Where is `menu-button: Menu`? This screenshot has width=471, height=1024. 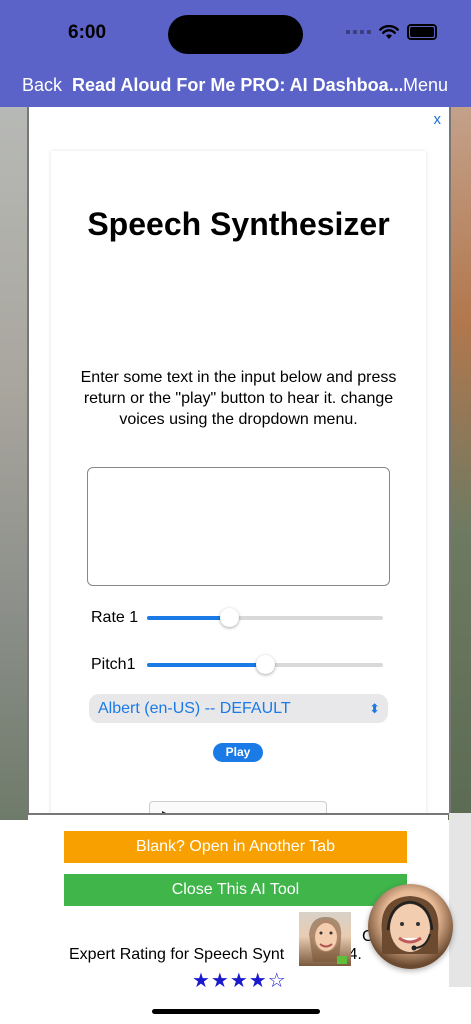 menu-button: Menu is located at coordinates (425, 85).